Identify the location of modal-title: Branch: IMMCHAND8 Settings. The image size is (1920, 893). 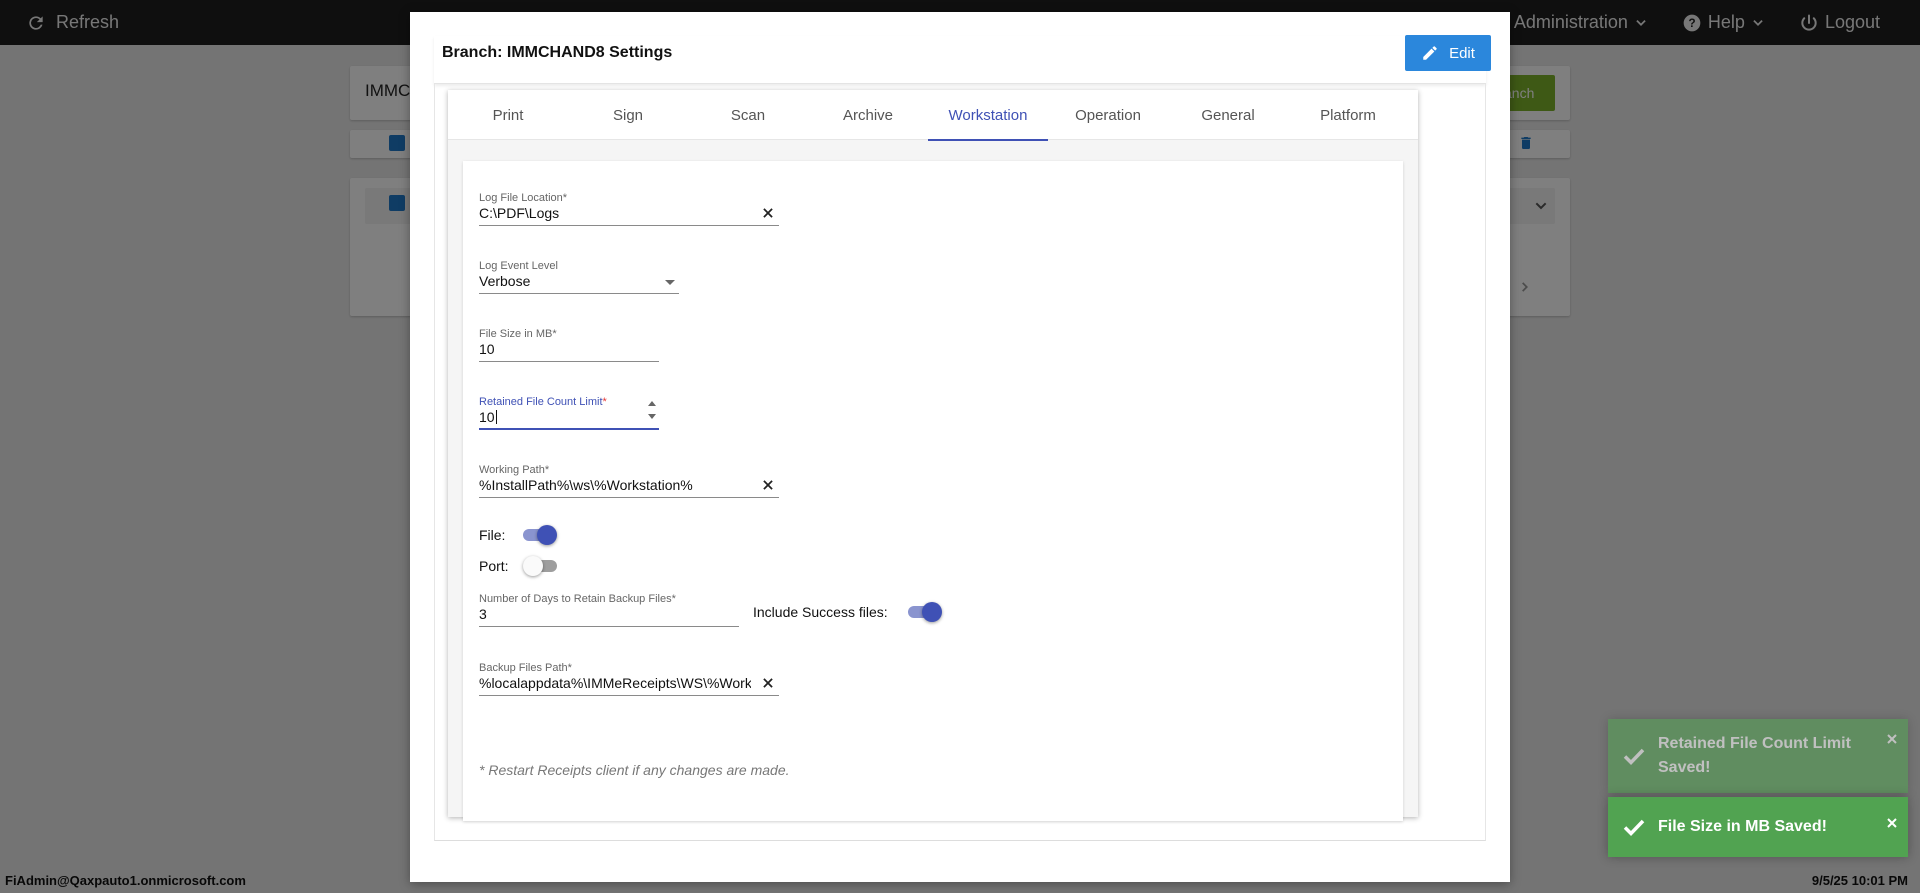
(557, 52).